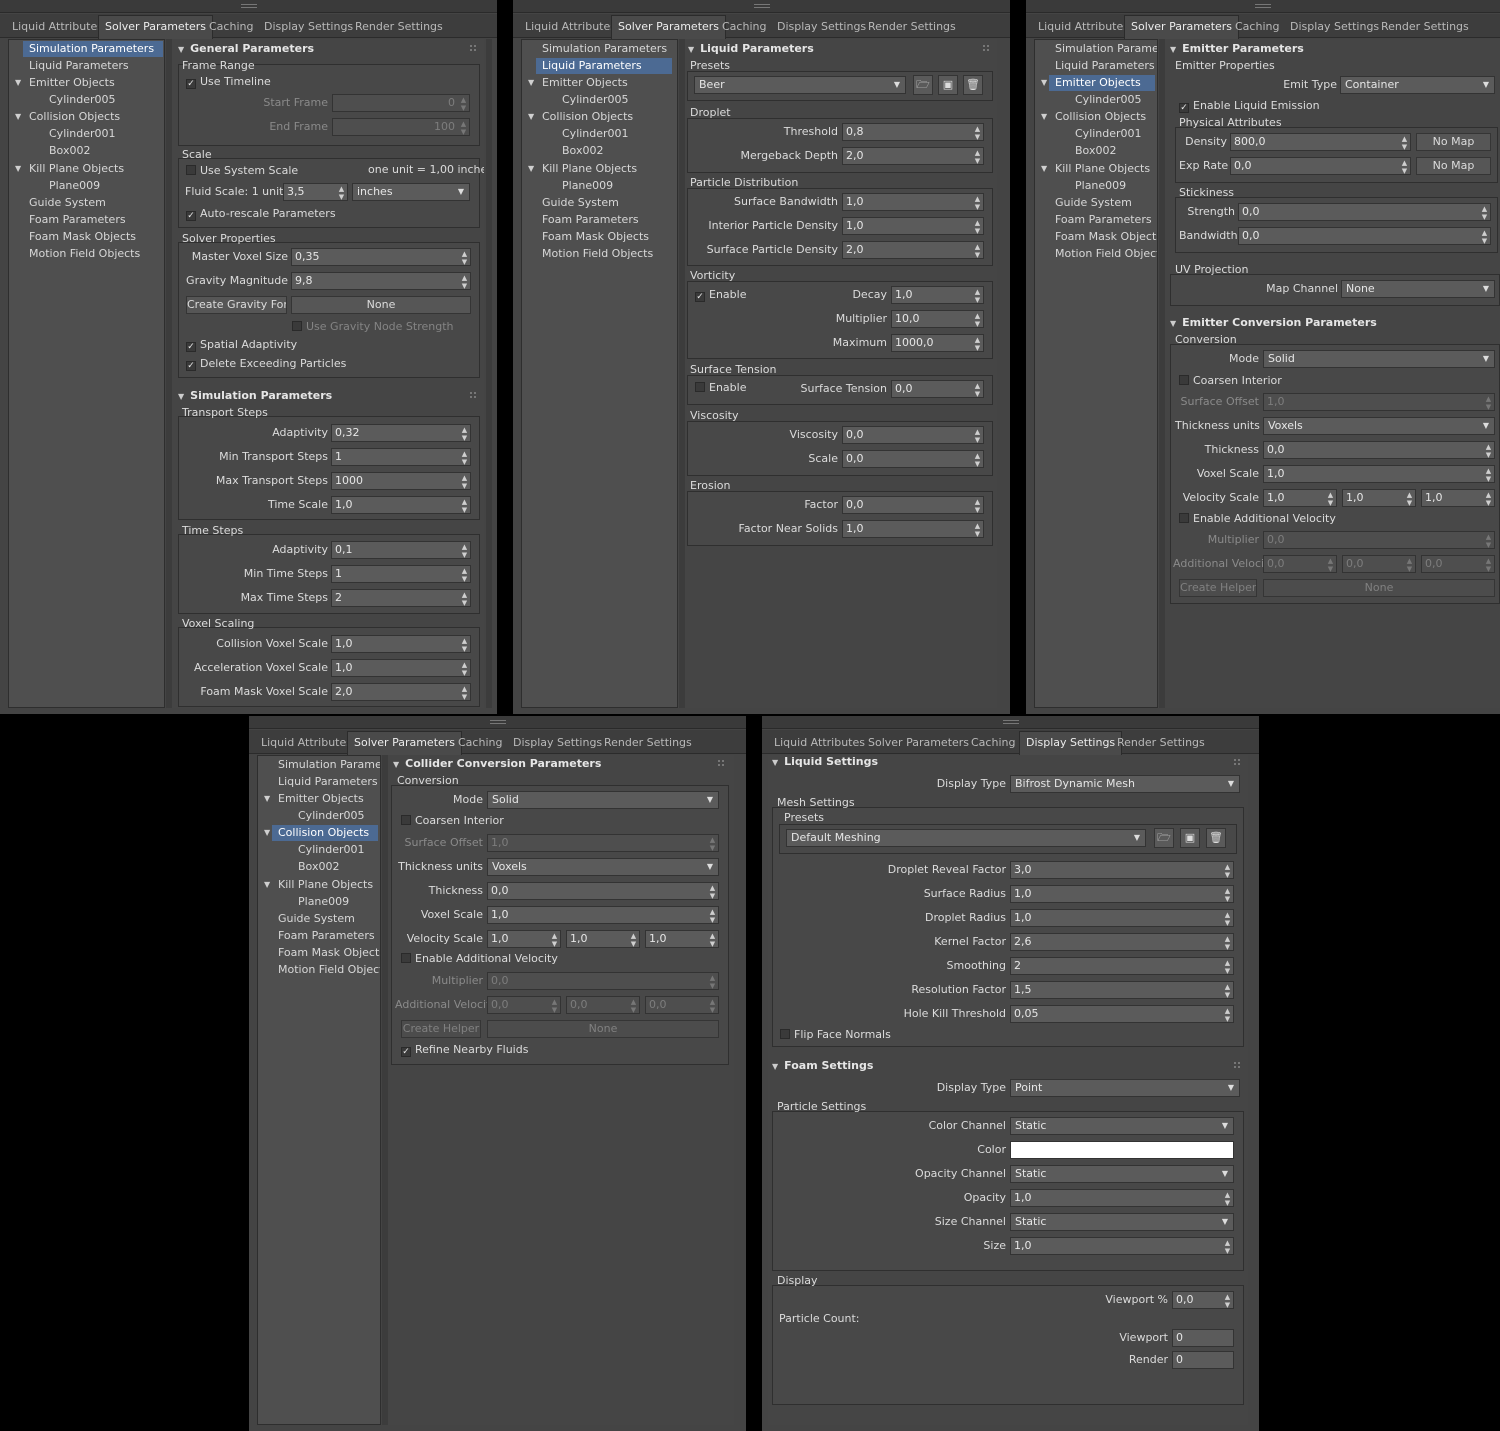 The height and width of the screenshot is (1431, 1500). Describe the element at coordinates (401, 505) in the screenshot. I see `time-scale-spinner: 1,0 ▲ ▼` at that location.